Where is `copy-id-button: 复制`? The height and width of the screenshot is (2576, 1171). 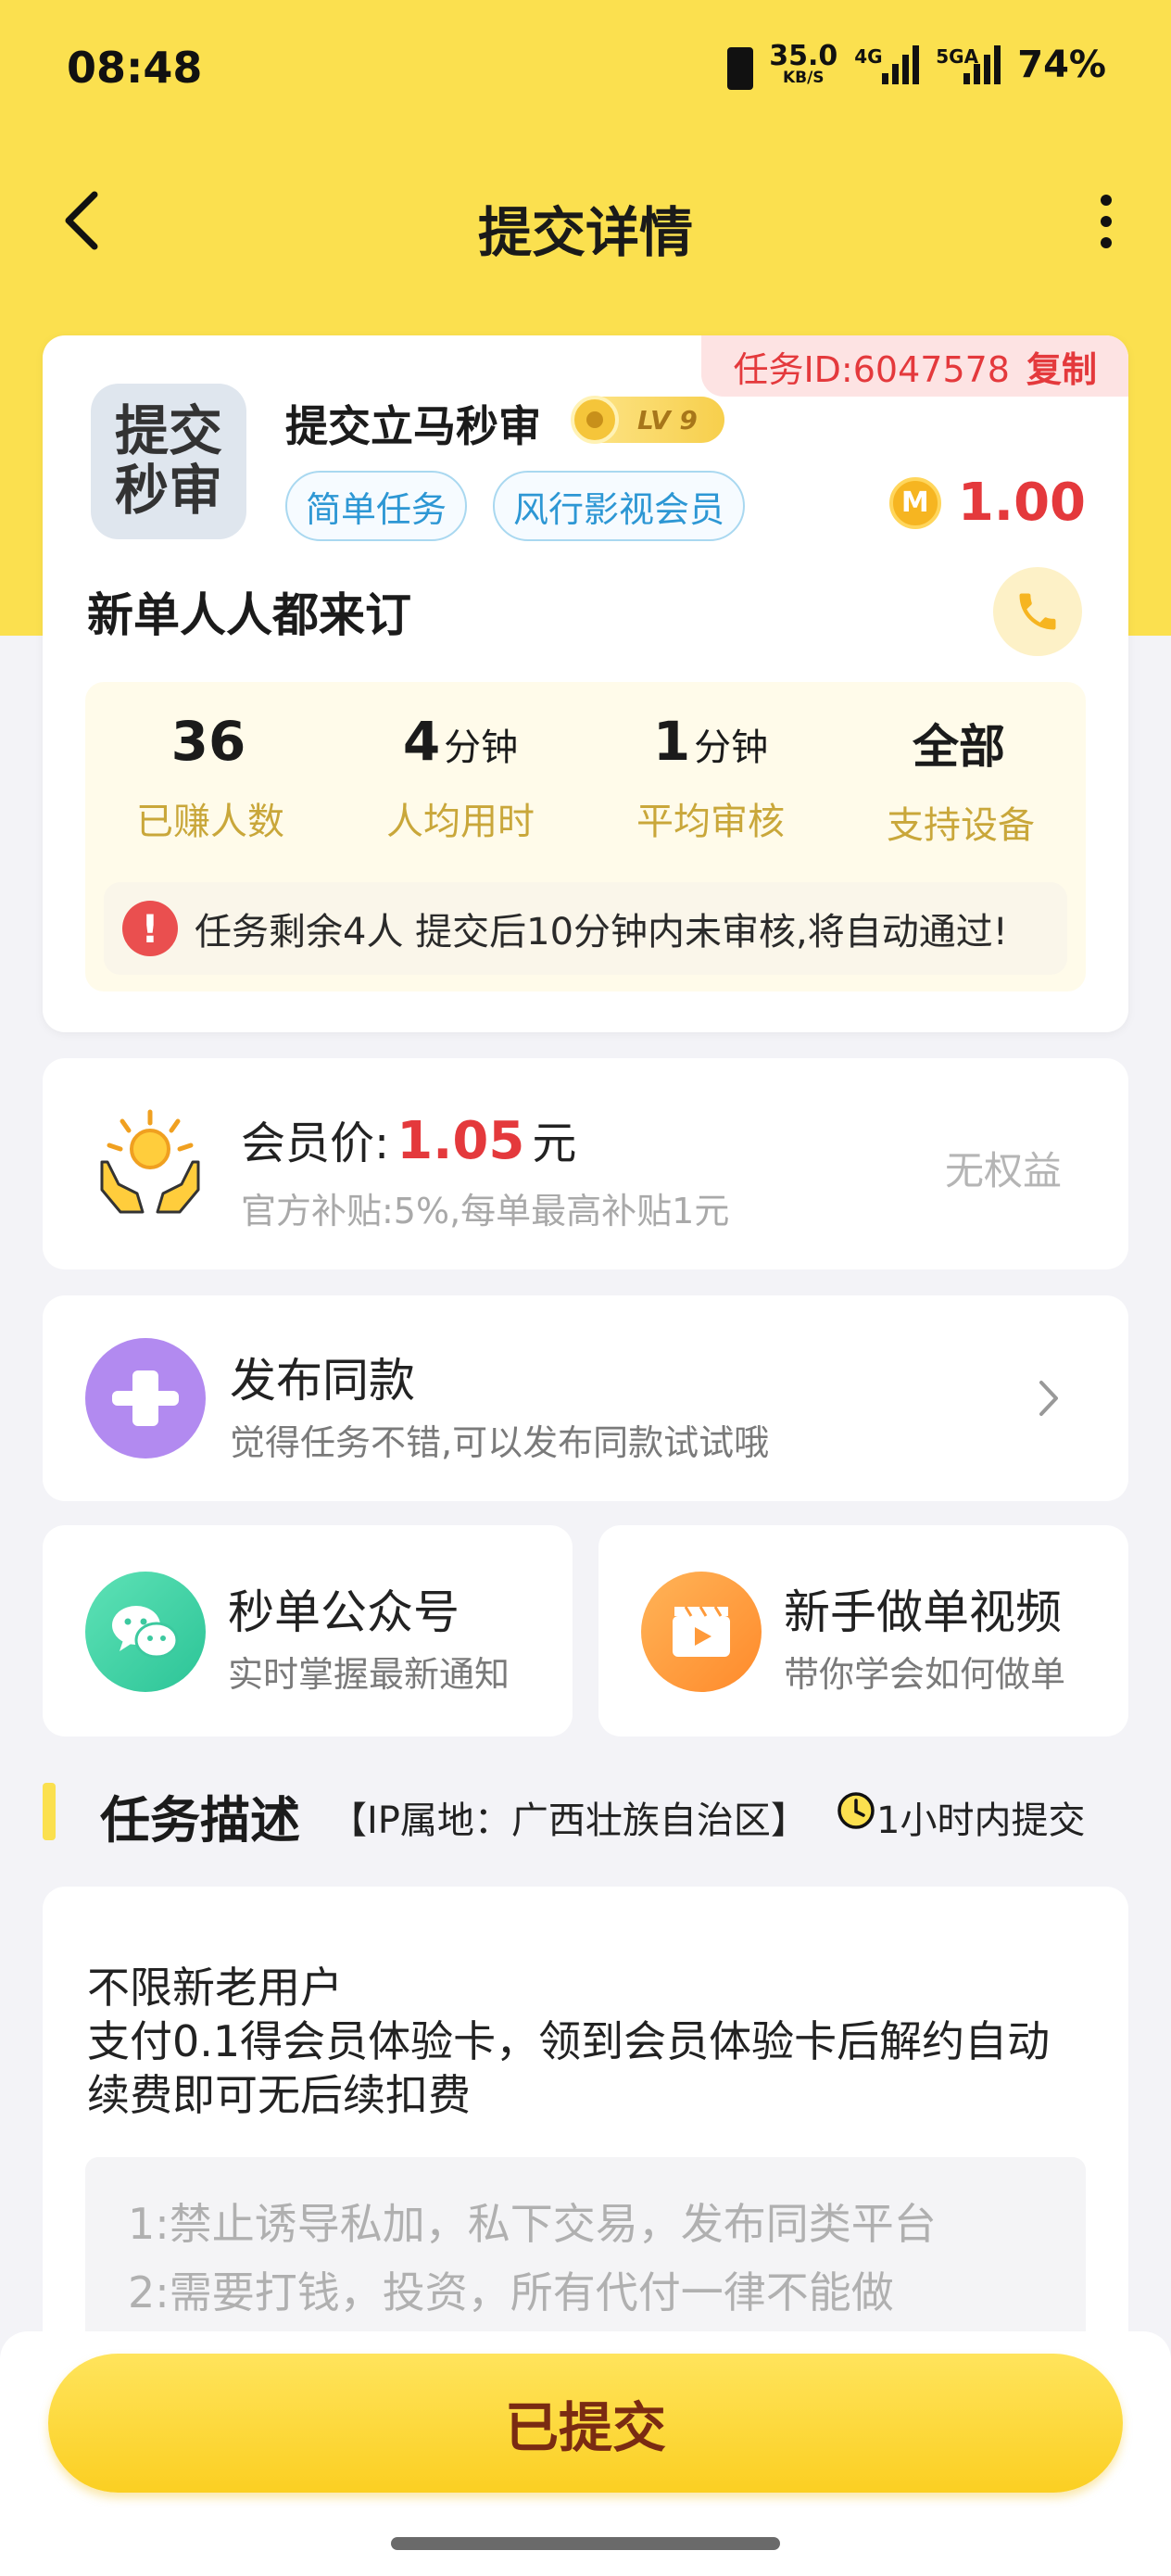
copy-id-button: 复制 is located at coordinates (1062, 367).